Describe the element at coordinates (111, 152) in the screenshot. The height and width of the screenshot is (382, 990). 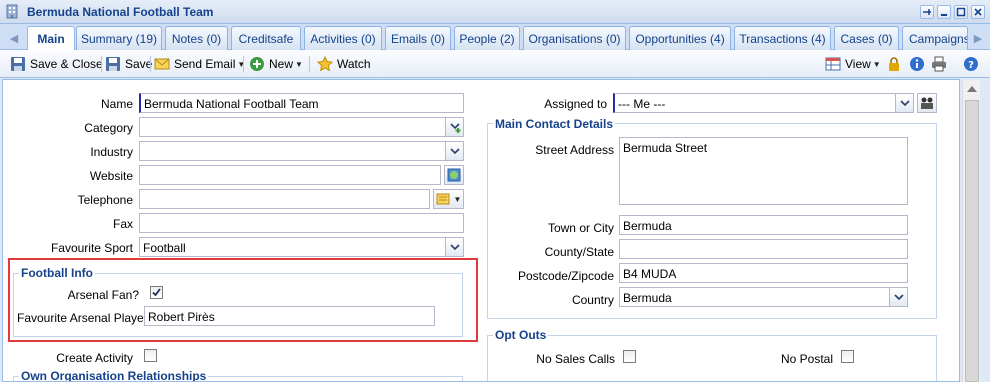
I see `industry-label: Industry` at that location.